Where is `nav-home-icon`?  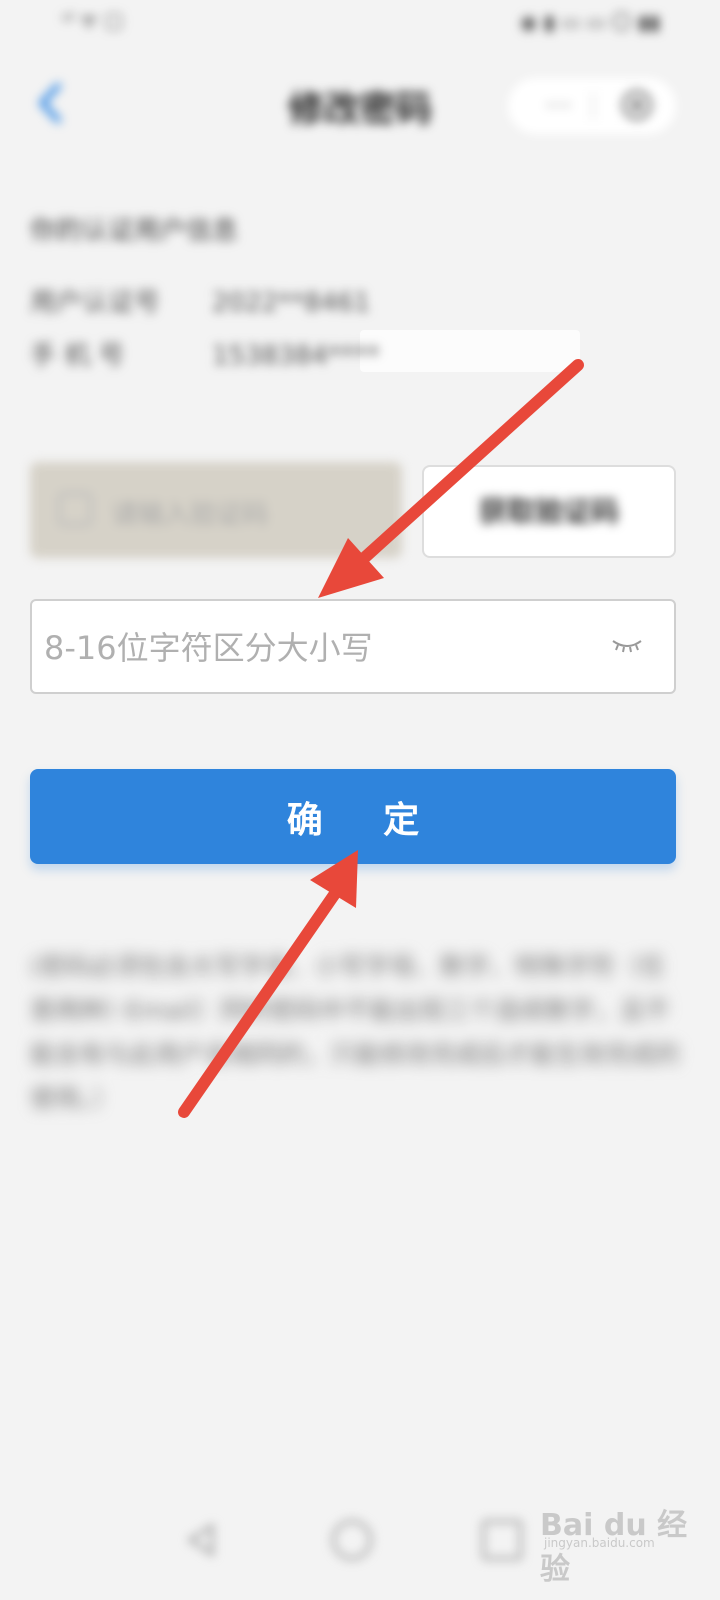
nav-home-icon is located at coordinates (352, 1540).